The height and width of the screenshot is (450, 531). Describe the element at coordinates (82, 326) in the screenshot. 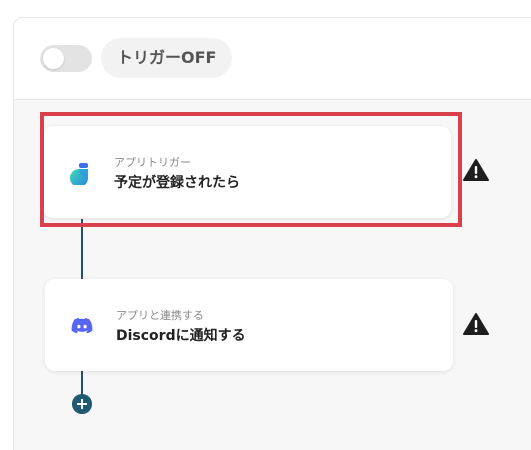

I see `discord-icon` at that location.